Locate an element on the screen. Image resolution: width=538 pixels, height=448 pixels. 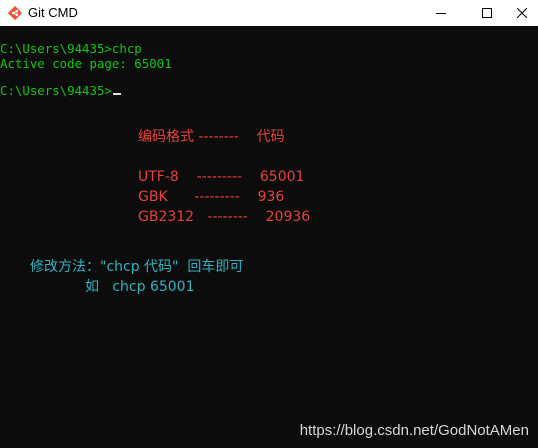
terminal-prompt-line: C:\Users\94435> is located at coordinates (60, 90).